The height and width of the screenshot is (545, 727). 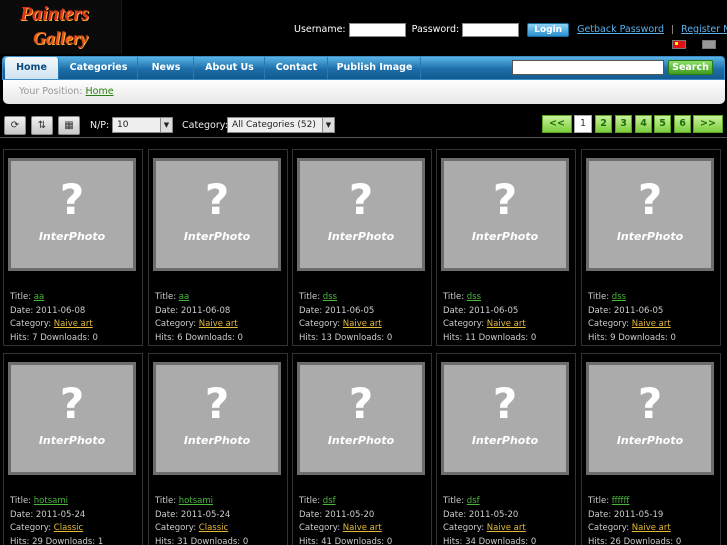 I want to click on item-stats-row: Hits: 6 Downloads: 0, so click(x=199, y=339).